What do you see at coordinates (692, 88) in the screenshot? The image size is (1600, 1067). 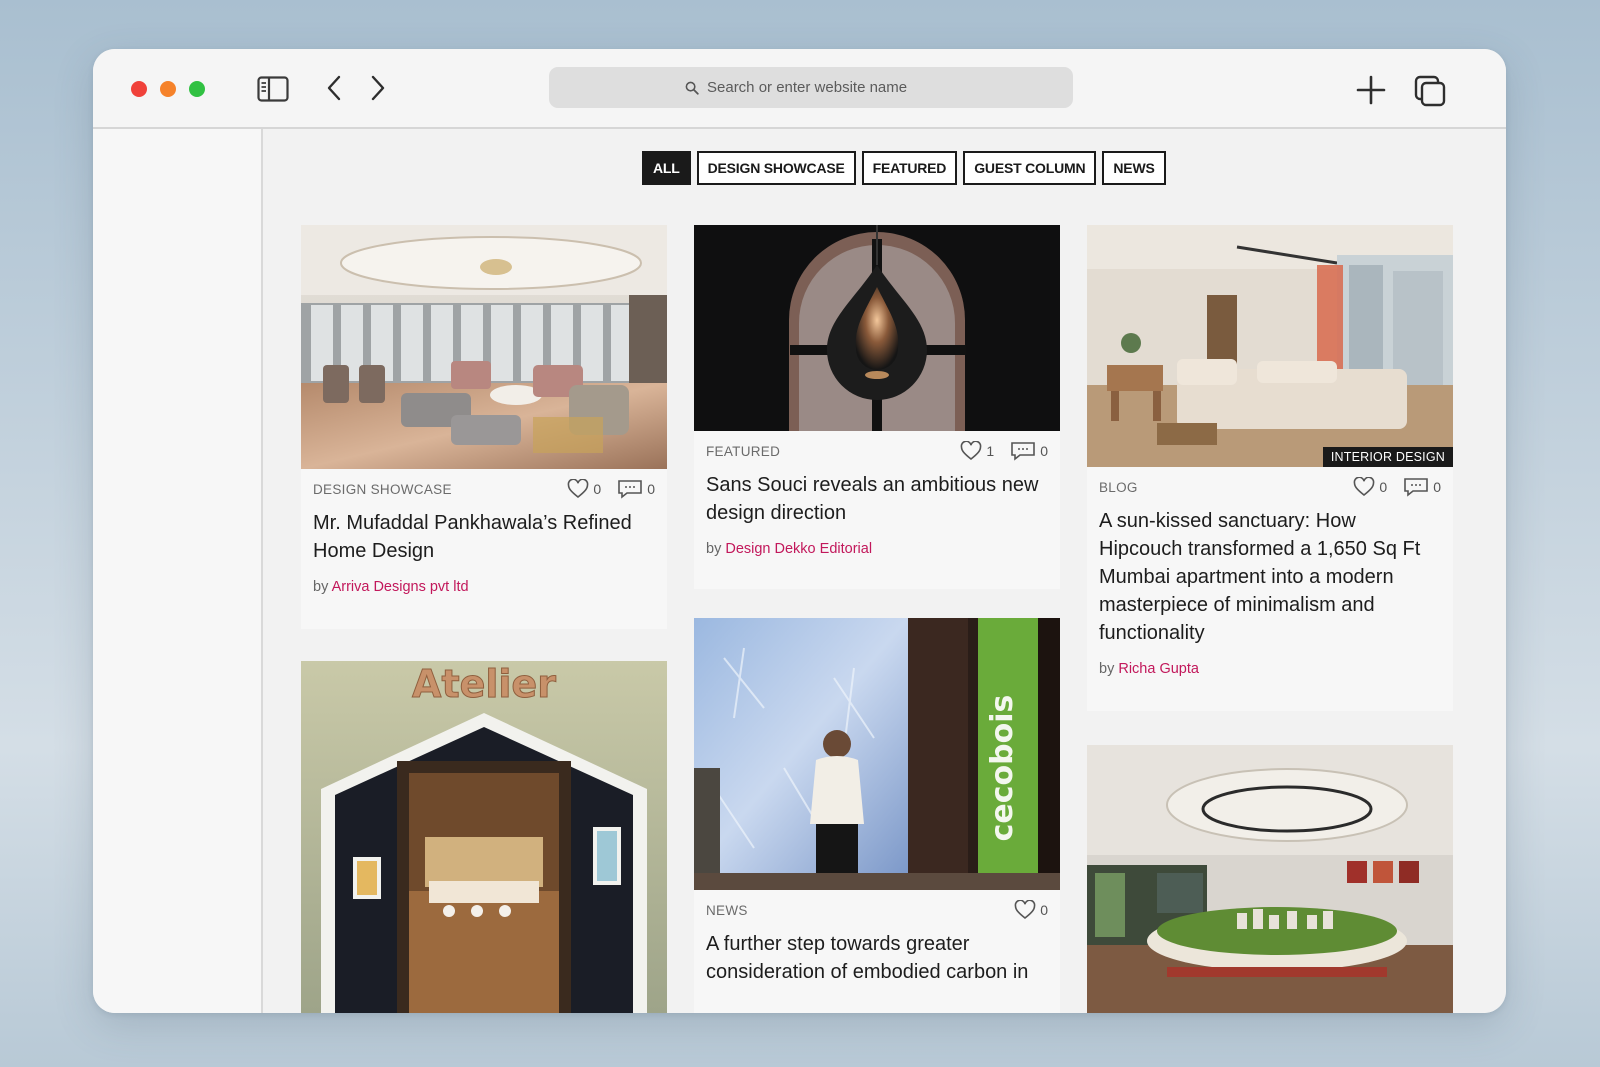 I see `search-icon` at bounding box center [692, 88].